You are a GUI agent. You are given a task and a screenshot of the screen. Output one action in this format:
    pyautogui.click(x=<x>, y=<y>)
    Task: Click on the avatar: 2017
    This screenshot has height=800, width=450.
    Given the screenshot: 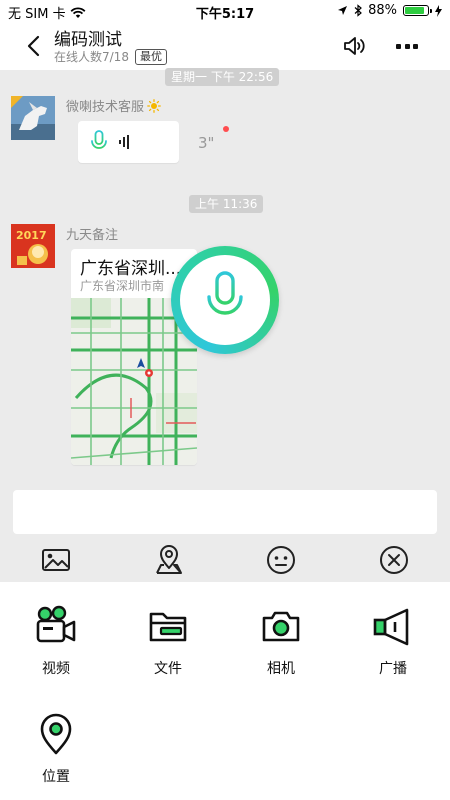 What is the action you would take?
    pyautogui.click(x=33, y=246)
    